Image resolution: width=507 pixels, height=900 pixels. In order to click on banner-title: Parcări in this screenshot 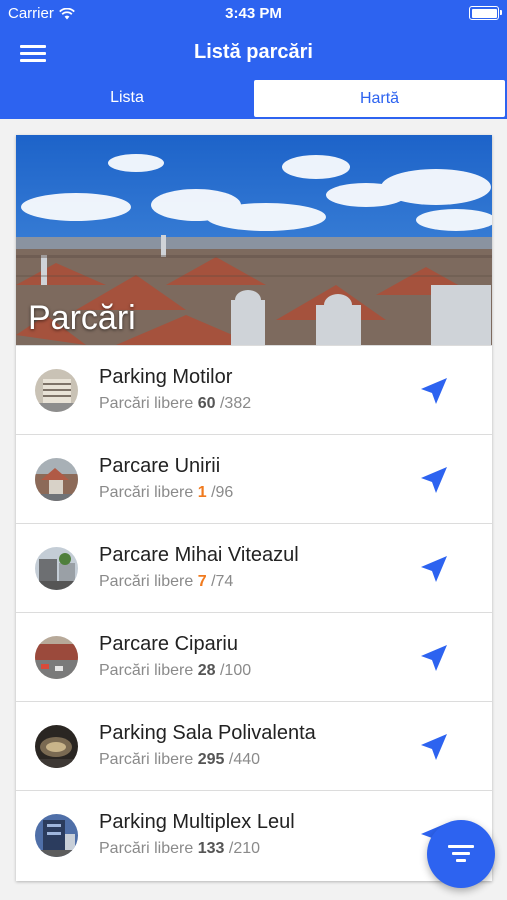, I will do `click(82, 318)`.